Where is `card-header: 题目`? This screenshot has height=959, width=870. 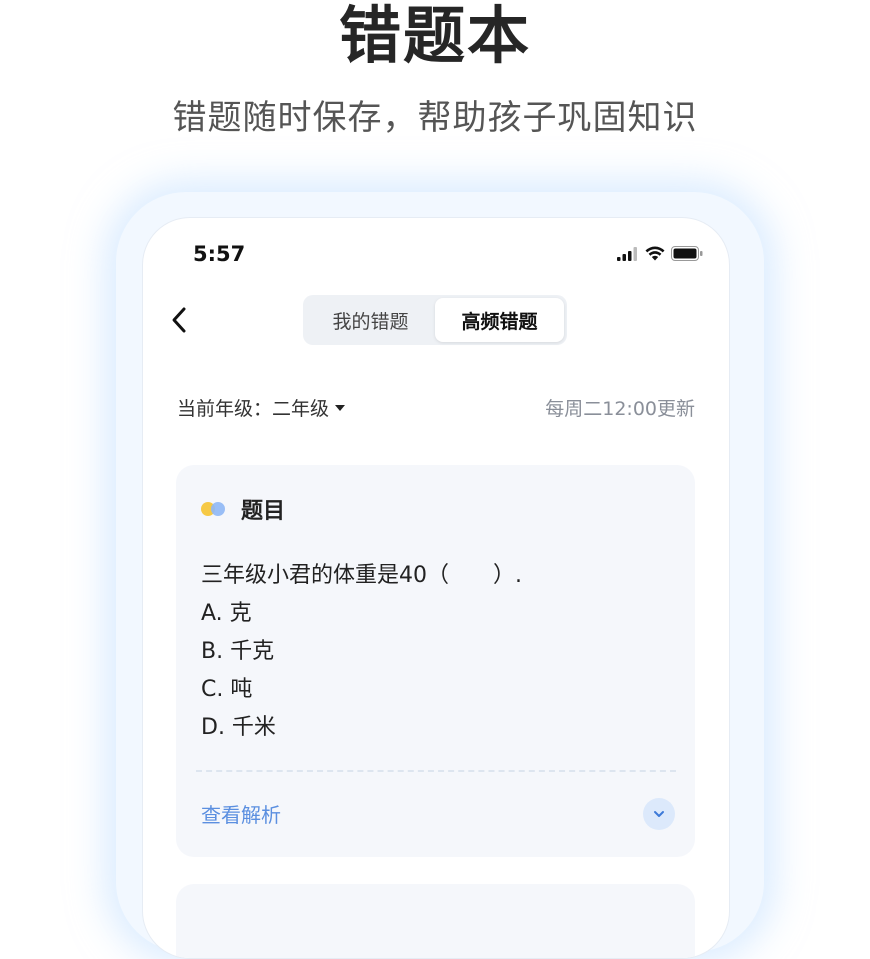
card-header: 题目 is located at coordinates (243, 509).